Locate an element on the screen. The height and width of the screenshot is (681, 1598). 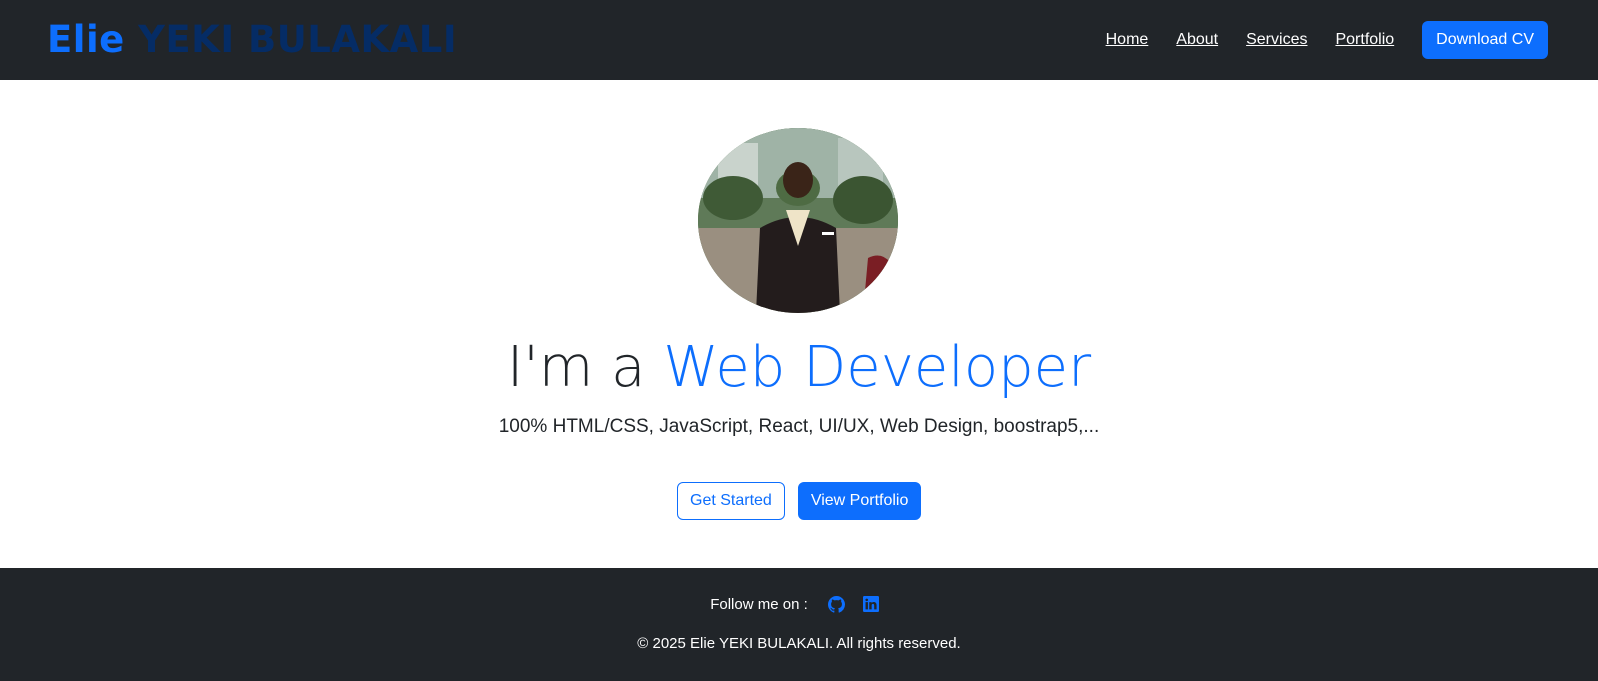
hero-headline: I'm a Web Developer is located at coordinates (799, 367).